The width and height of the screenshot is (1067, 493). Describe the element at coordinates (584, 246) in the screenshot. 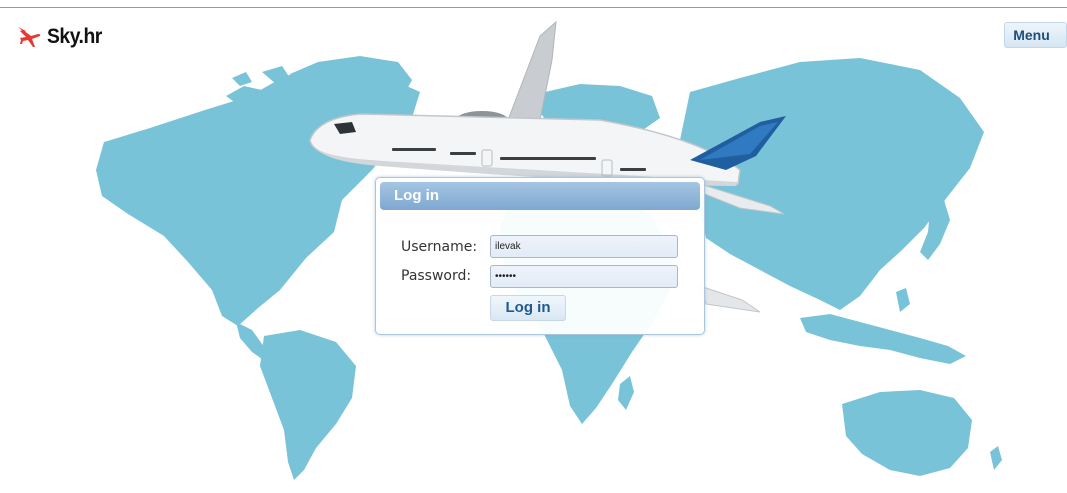

I see `username-field: ilevak` at that location.